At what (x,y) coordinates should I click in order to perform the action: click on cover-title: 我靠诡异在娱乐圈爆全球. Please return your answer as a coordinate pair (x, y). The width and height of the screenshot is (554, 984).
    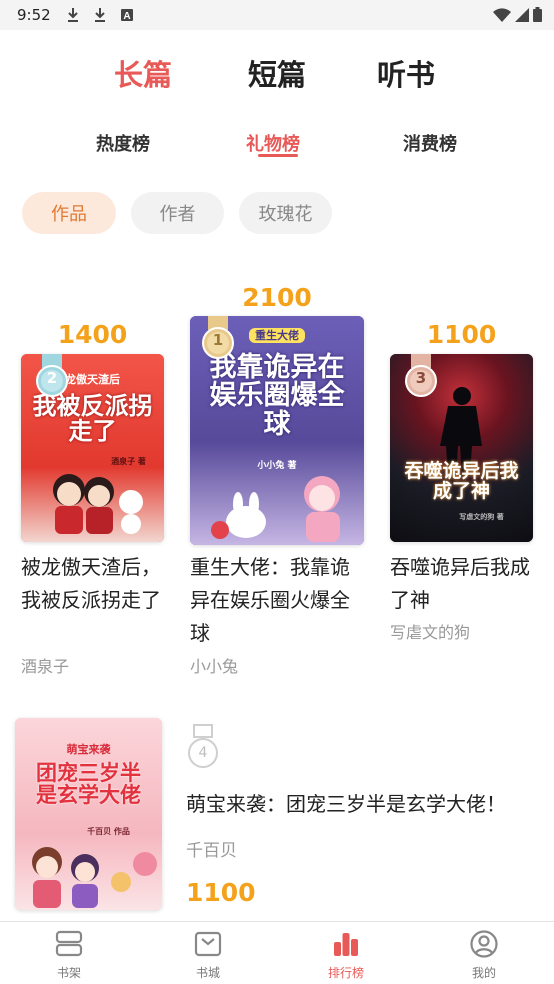
    Looking at the image, I should click on (277, 396).